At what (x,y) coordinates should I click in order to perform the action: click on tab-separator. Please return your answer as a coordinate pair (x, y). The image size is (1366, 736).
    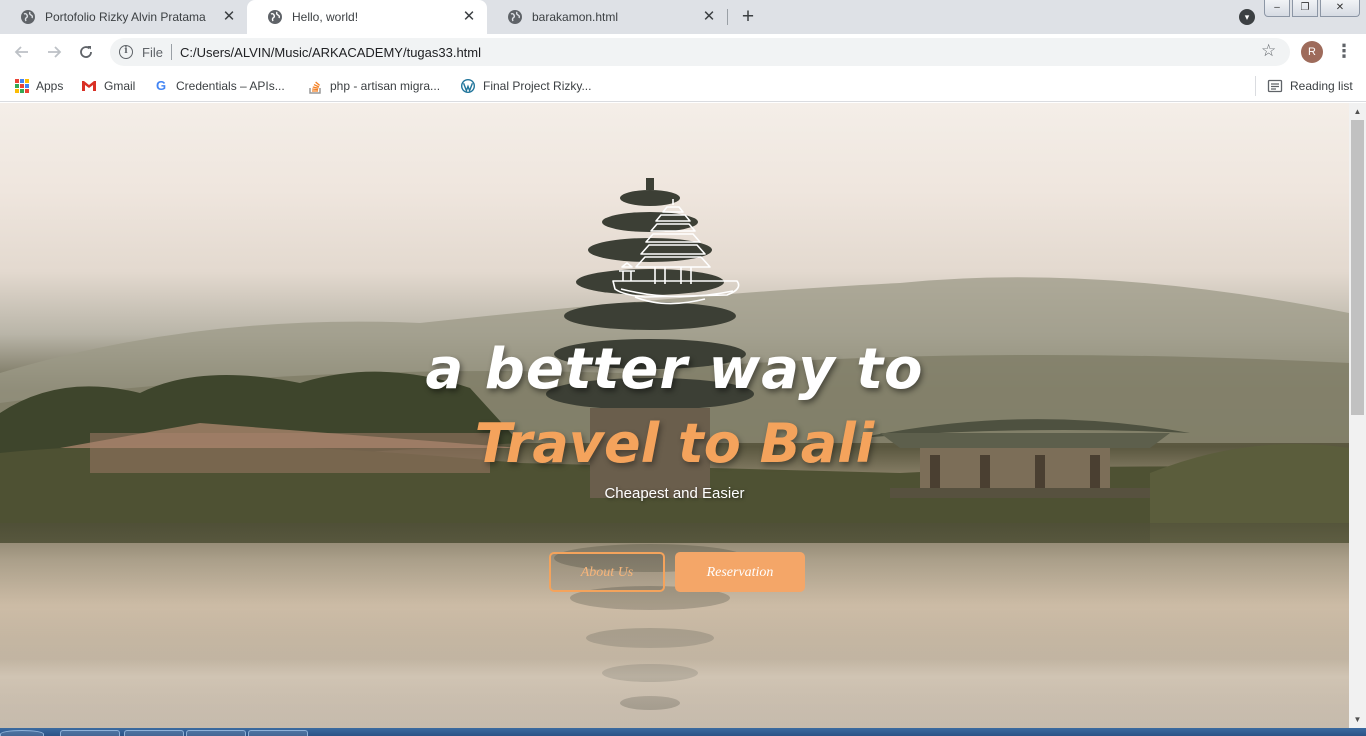
    Looking at the image, I should click on (727, 17).